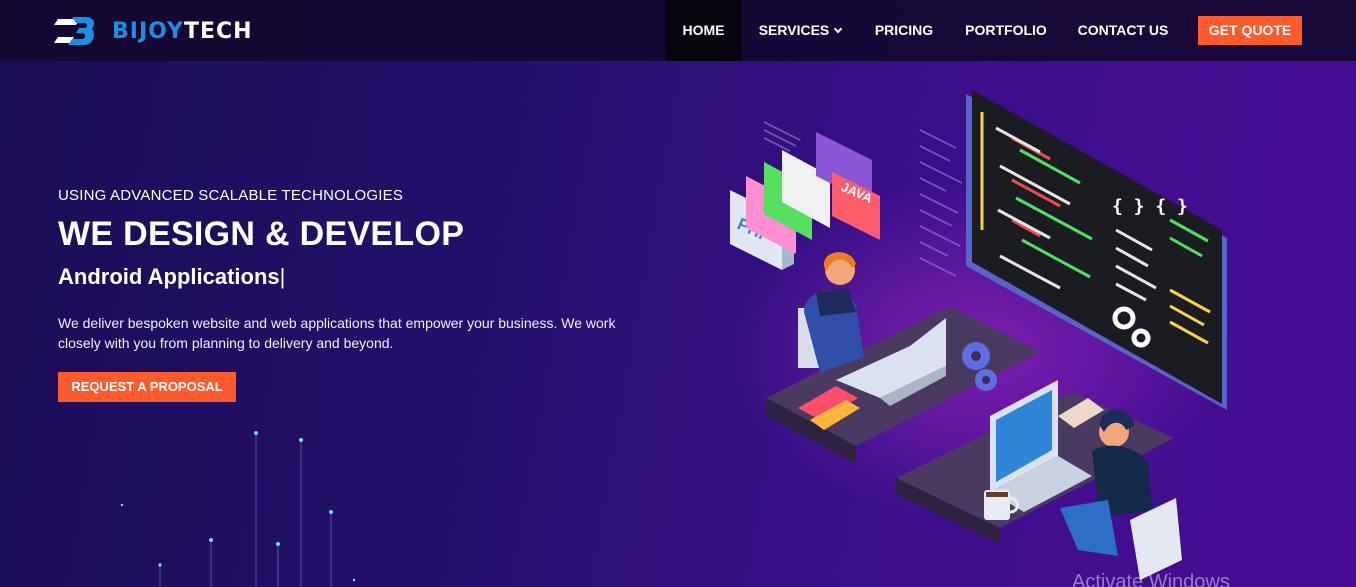  I want to click on brand-logo-icon, so click(74, 31).